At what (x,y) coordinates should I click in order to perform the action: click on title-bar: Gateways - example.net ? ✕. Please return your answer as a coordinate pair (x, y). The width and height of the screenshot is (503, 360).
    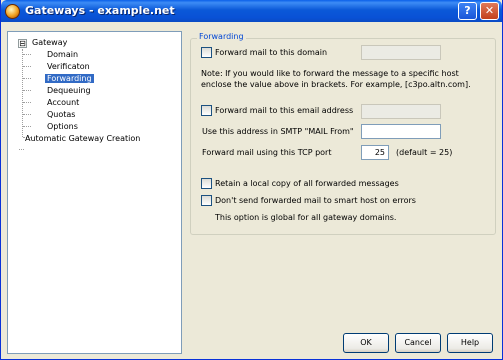
    Looking at the image, I should click on (251, 11).